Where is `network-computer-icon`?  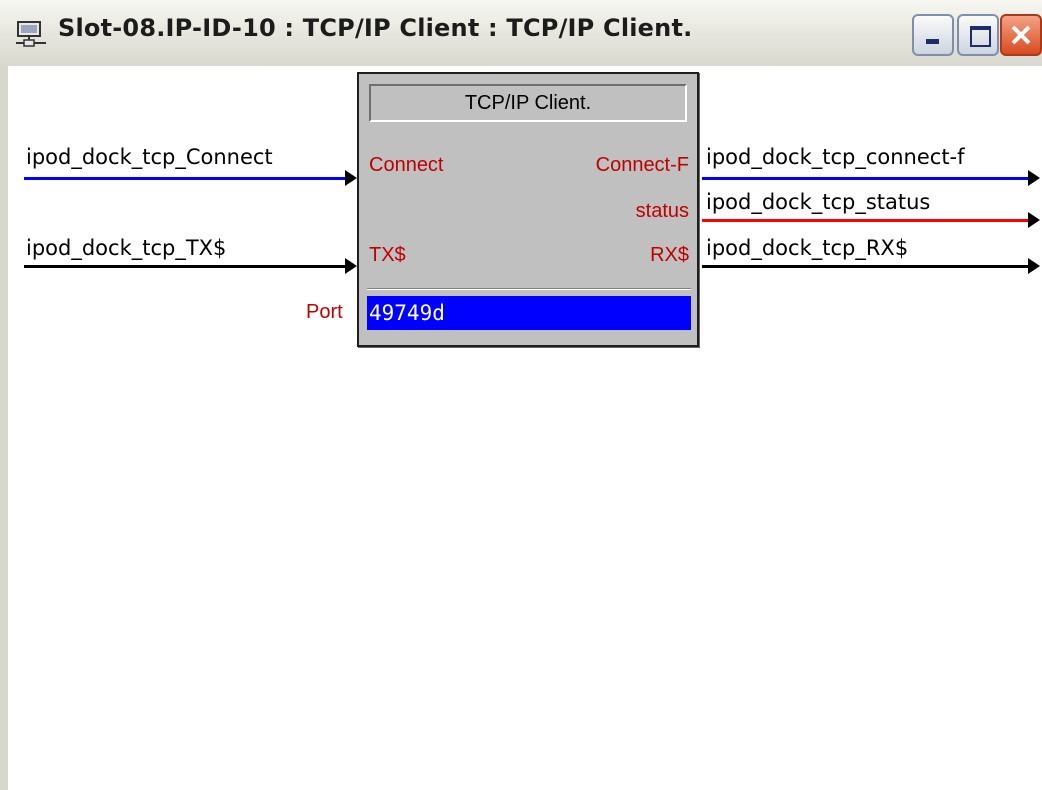 network-computer-icon is located at coordinates (32, 35).